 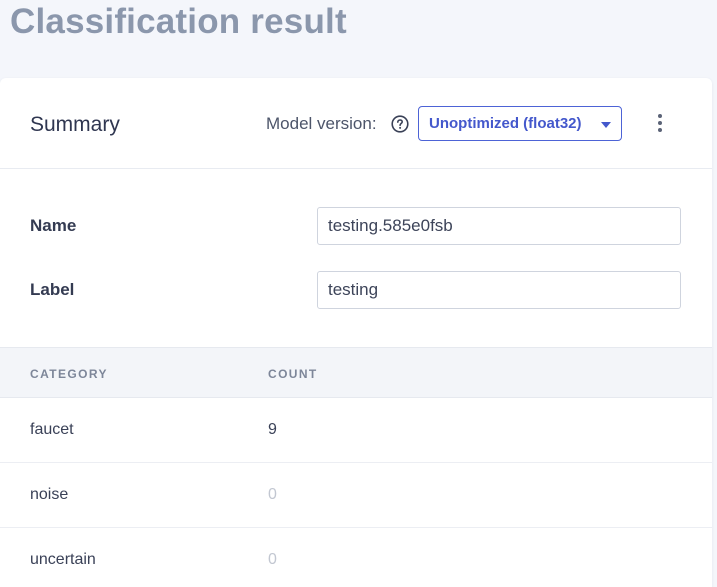 I want to click on caret-down-icon, so click(x=606, y=125).